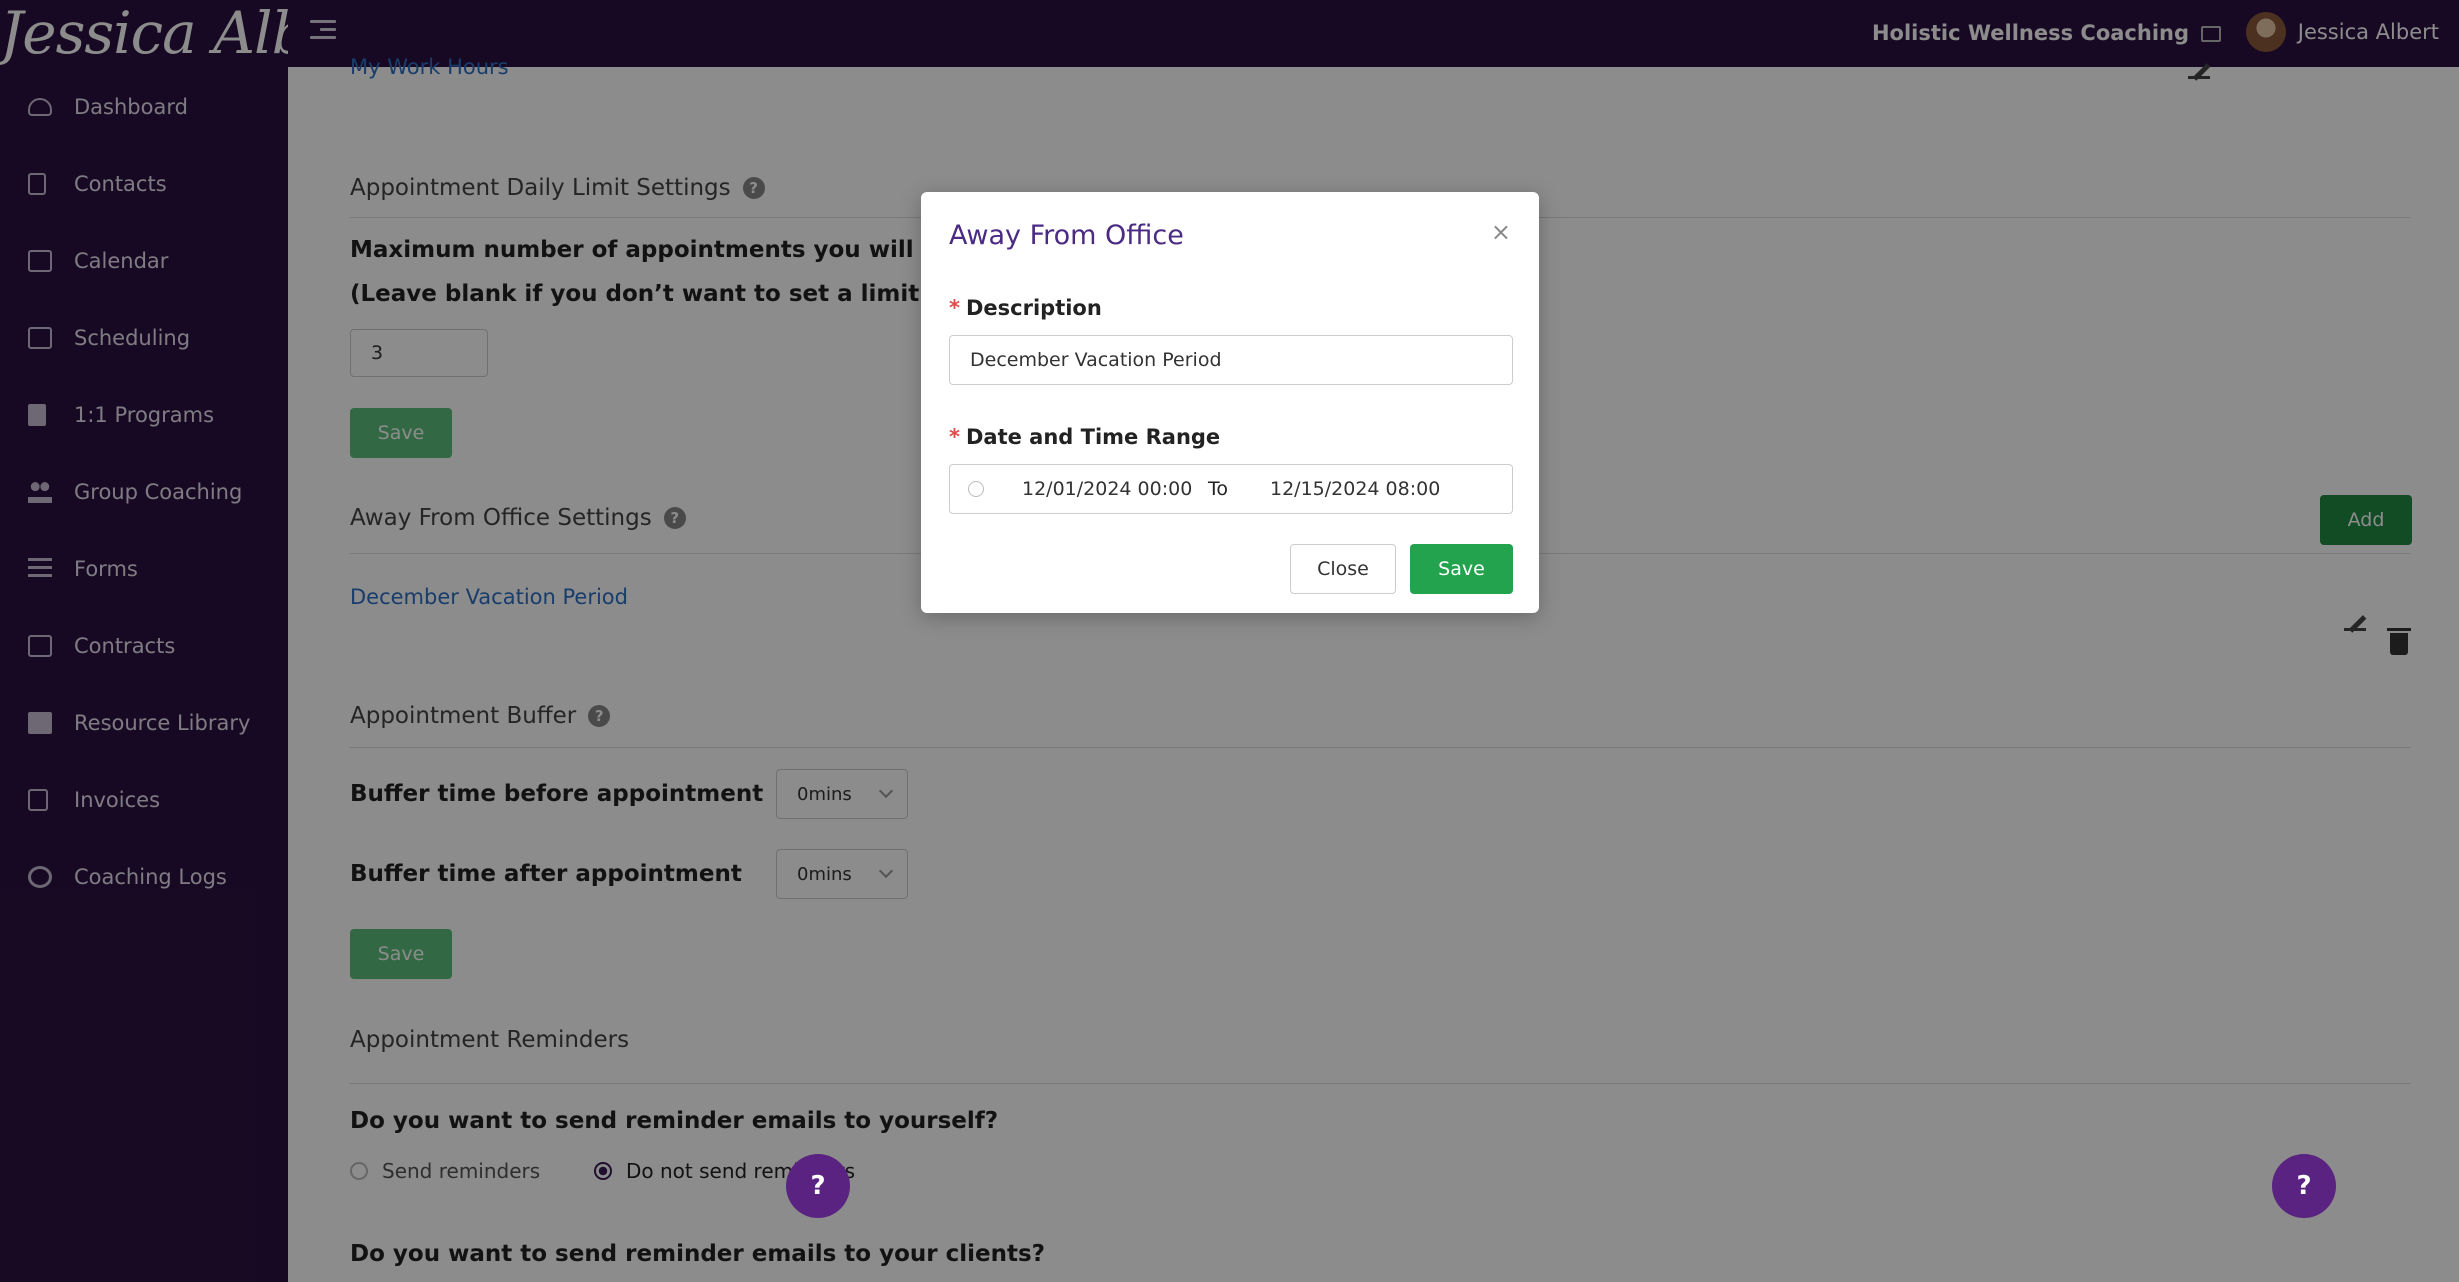  Describe the element at coordinates (1093, 437) in the screenshot. I see `label-text: Date and Time Range` at that location.